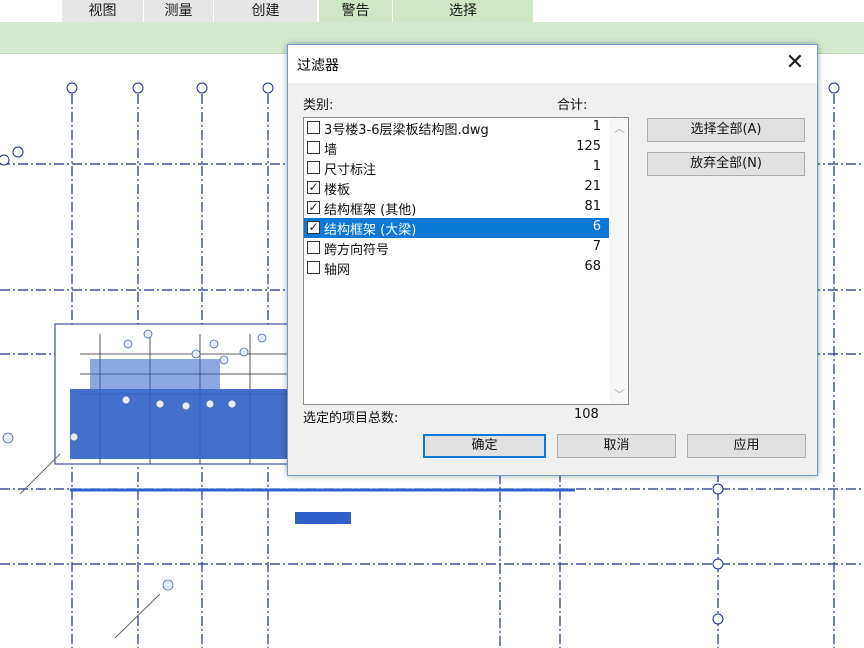  What do you see at coordinates (572, 105) in the screenshot?
I see `total-header: 合计:` at bounding box center [572, 105].